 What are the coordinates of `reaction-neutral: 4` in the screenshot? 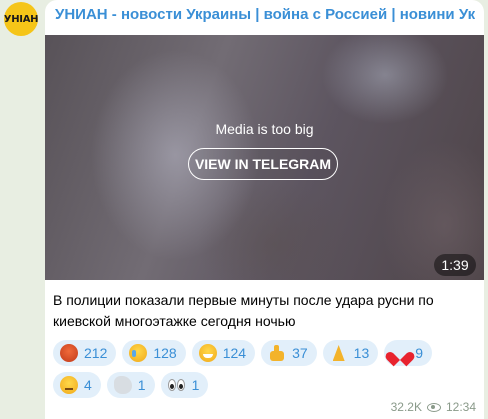 It's located at (77, 385).